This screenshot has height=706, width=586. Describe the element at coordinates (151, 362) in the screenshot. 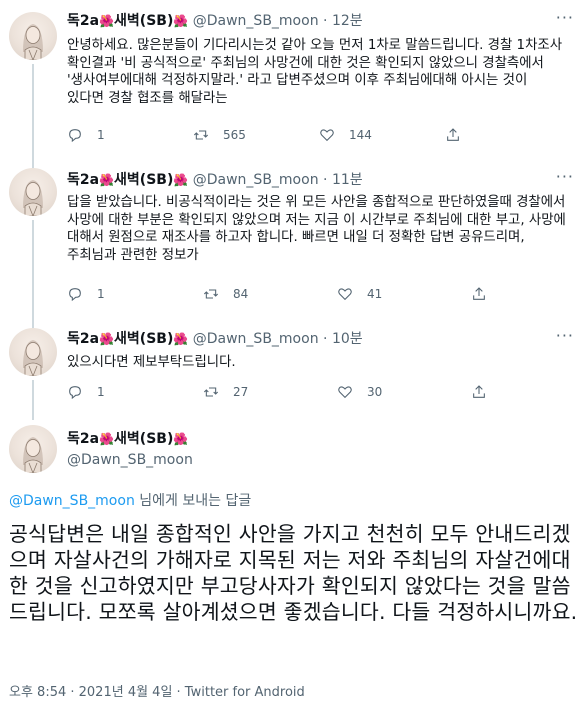

I see `tweet-text: 있으시다면 제보부탁드립니다.` at that location.